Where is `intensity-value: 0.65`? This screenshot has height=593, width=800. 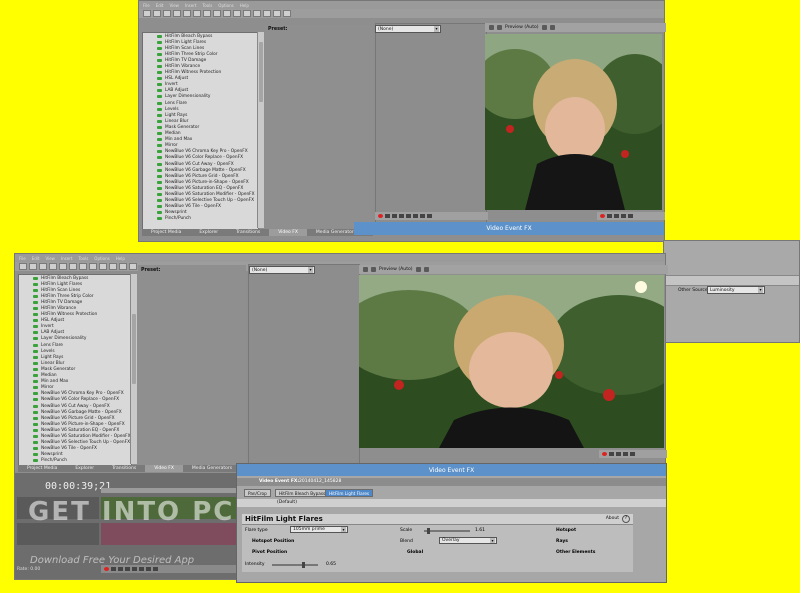 intensity-value: 0.65 is located at coordinates (331, 564).